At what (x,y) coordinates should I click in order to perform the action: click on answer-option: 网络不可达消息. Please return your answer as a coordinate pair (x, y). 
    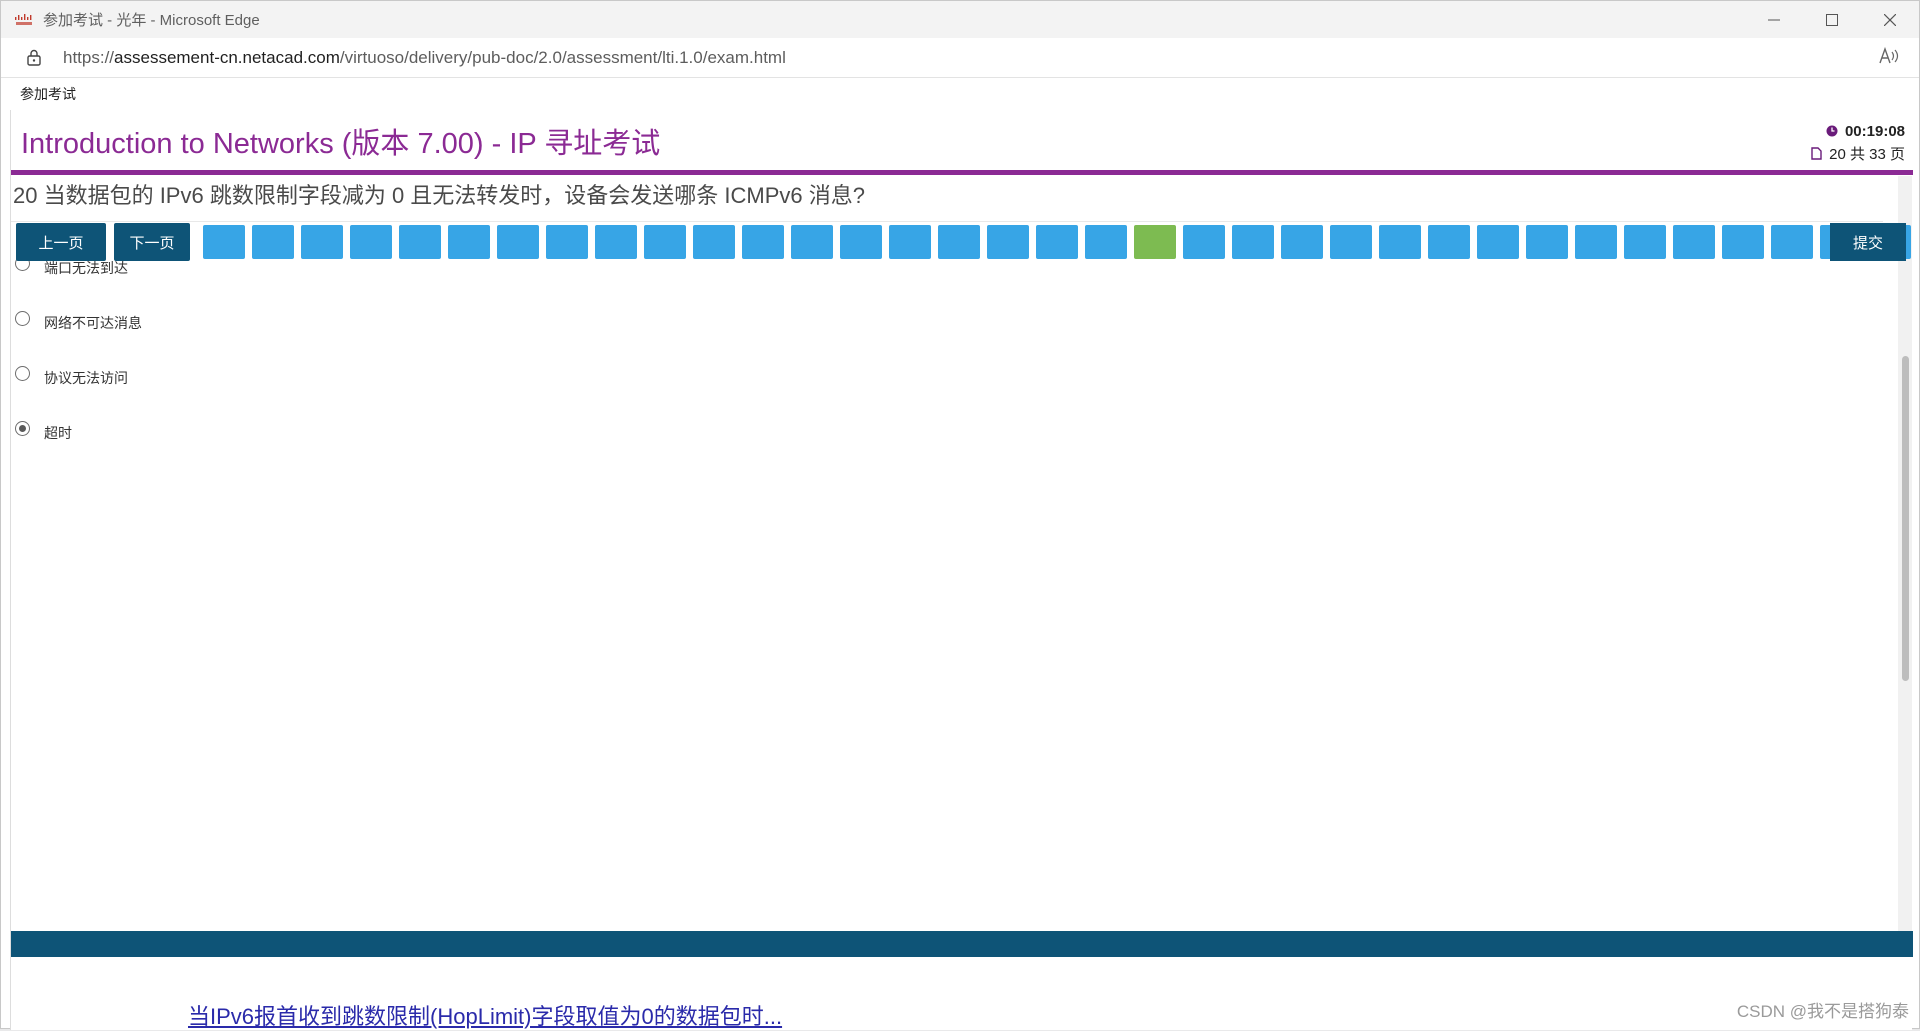
    Looking at the image, I should click on (78, 322).